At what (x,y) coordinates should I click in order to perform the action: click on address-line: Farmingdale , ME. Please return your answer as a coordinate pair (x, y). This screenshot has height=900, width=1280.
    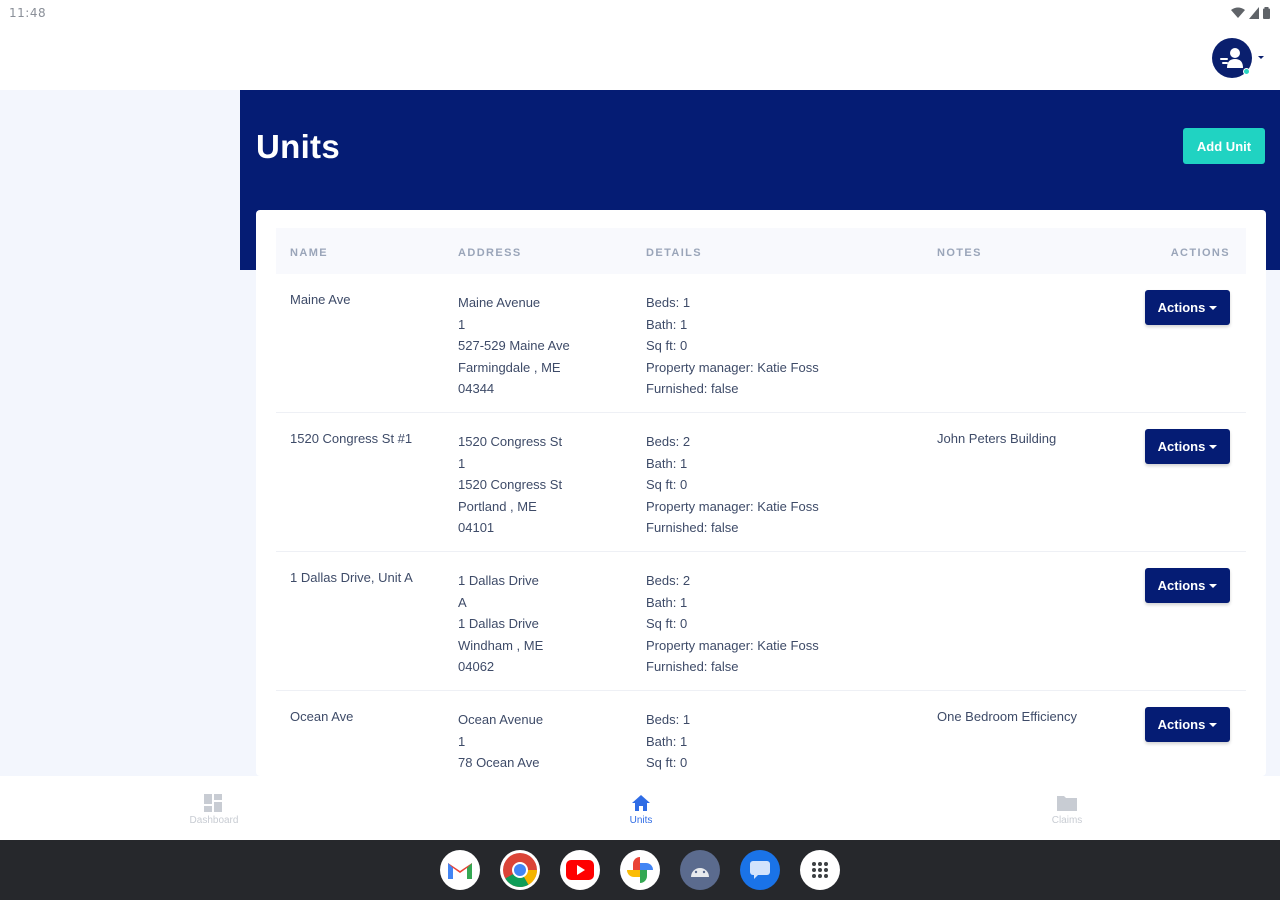
    Looking at the image, I should click on (509, 367).